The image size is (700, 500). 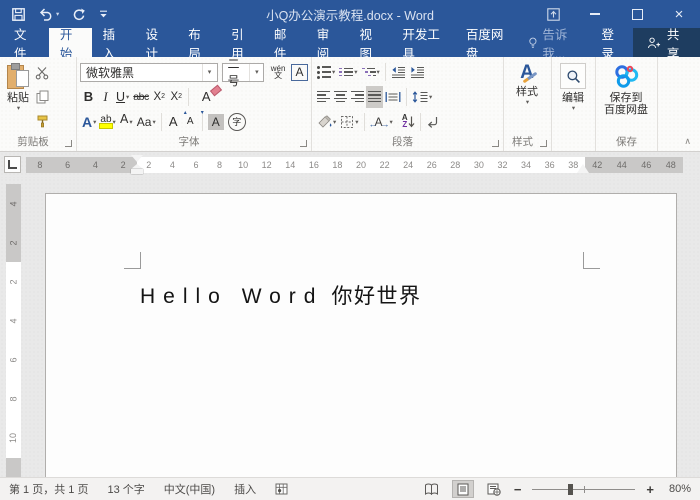 I want to click on tab-layout: 布局, so click(x=198, y=44).